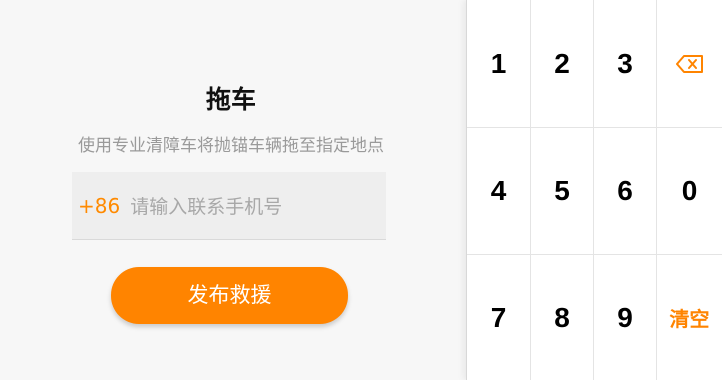 Image resolution: width=722 pixels, height=380 pixels. Describe the element at coordinates (562, 191) in the screenshot. I see `key-5: 5` at that location.